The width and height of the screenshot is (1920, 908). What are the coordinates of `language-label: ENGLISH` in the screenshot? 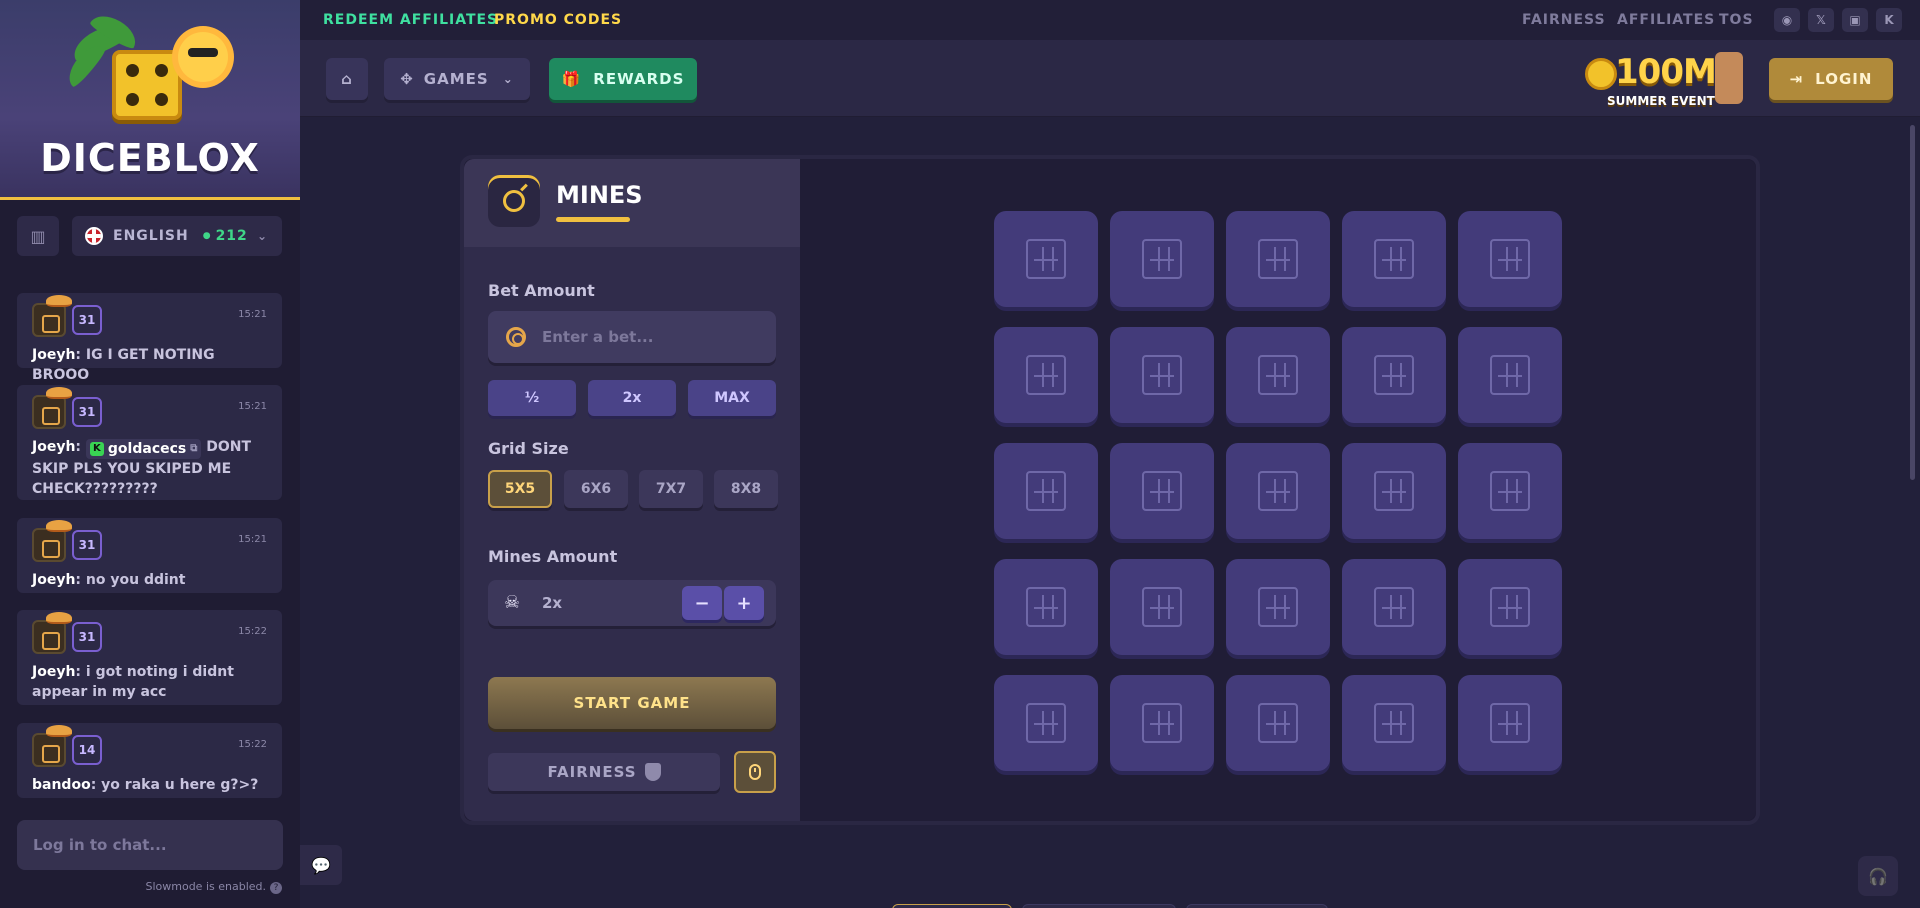 It's located at (151, 236).